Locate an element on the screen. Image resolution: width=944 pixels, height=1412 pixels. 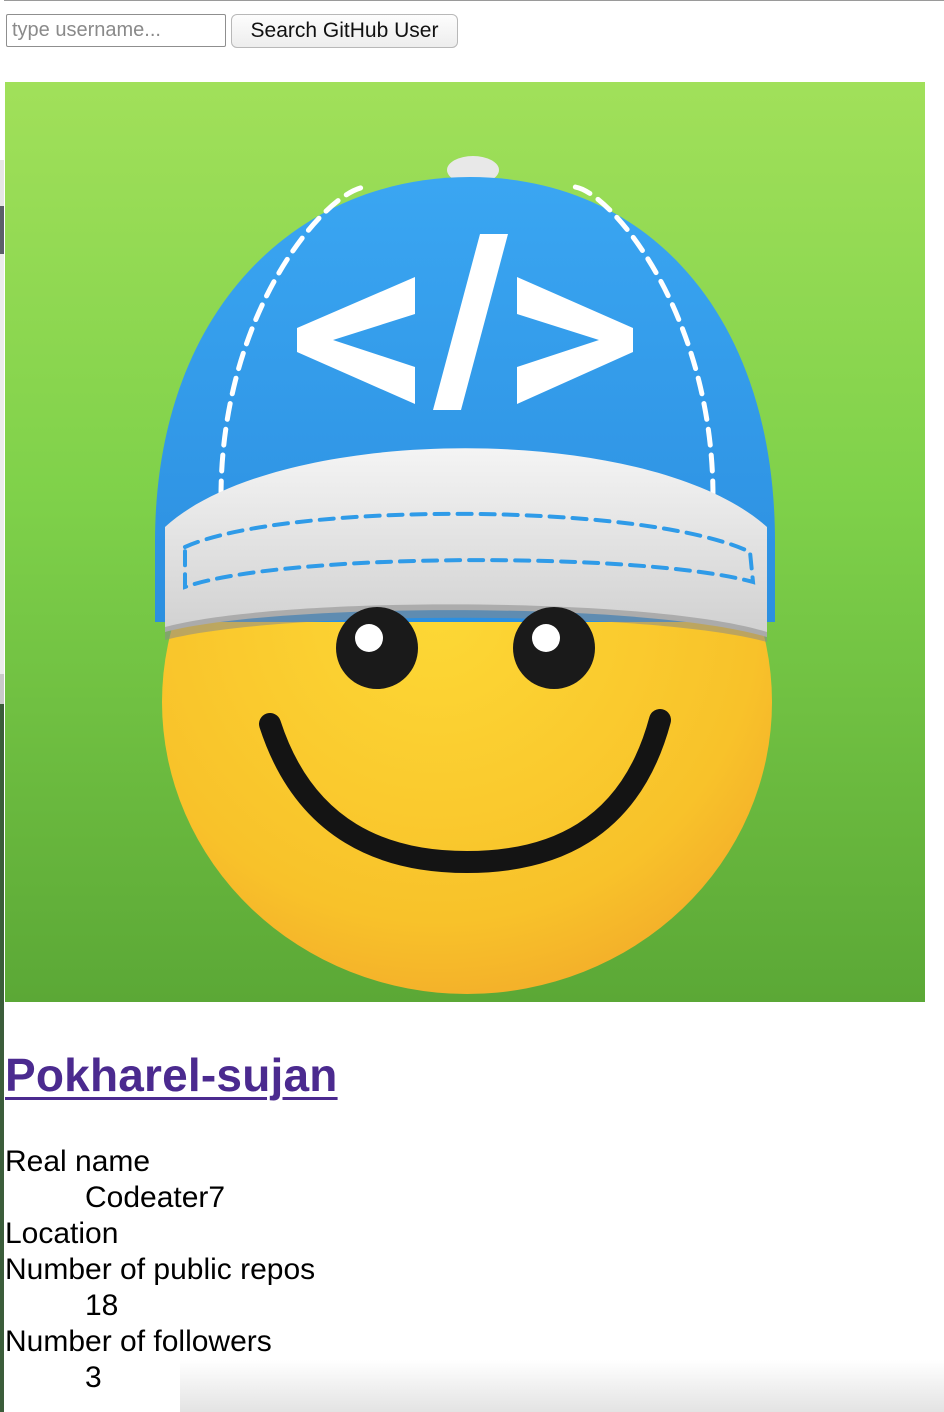
public-repos-value: 18 is located at coordinates (102, 1305).